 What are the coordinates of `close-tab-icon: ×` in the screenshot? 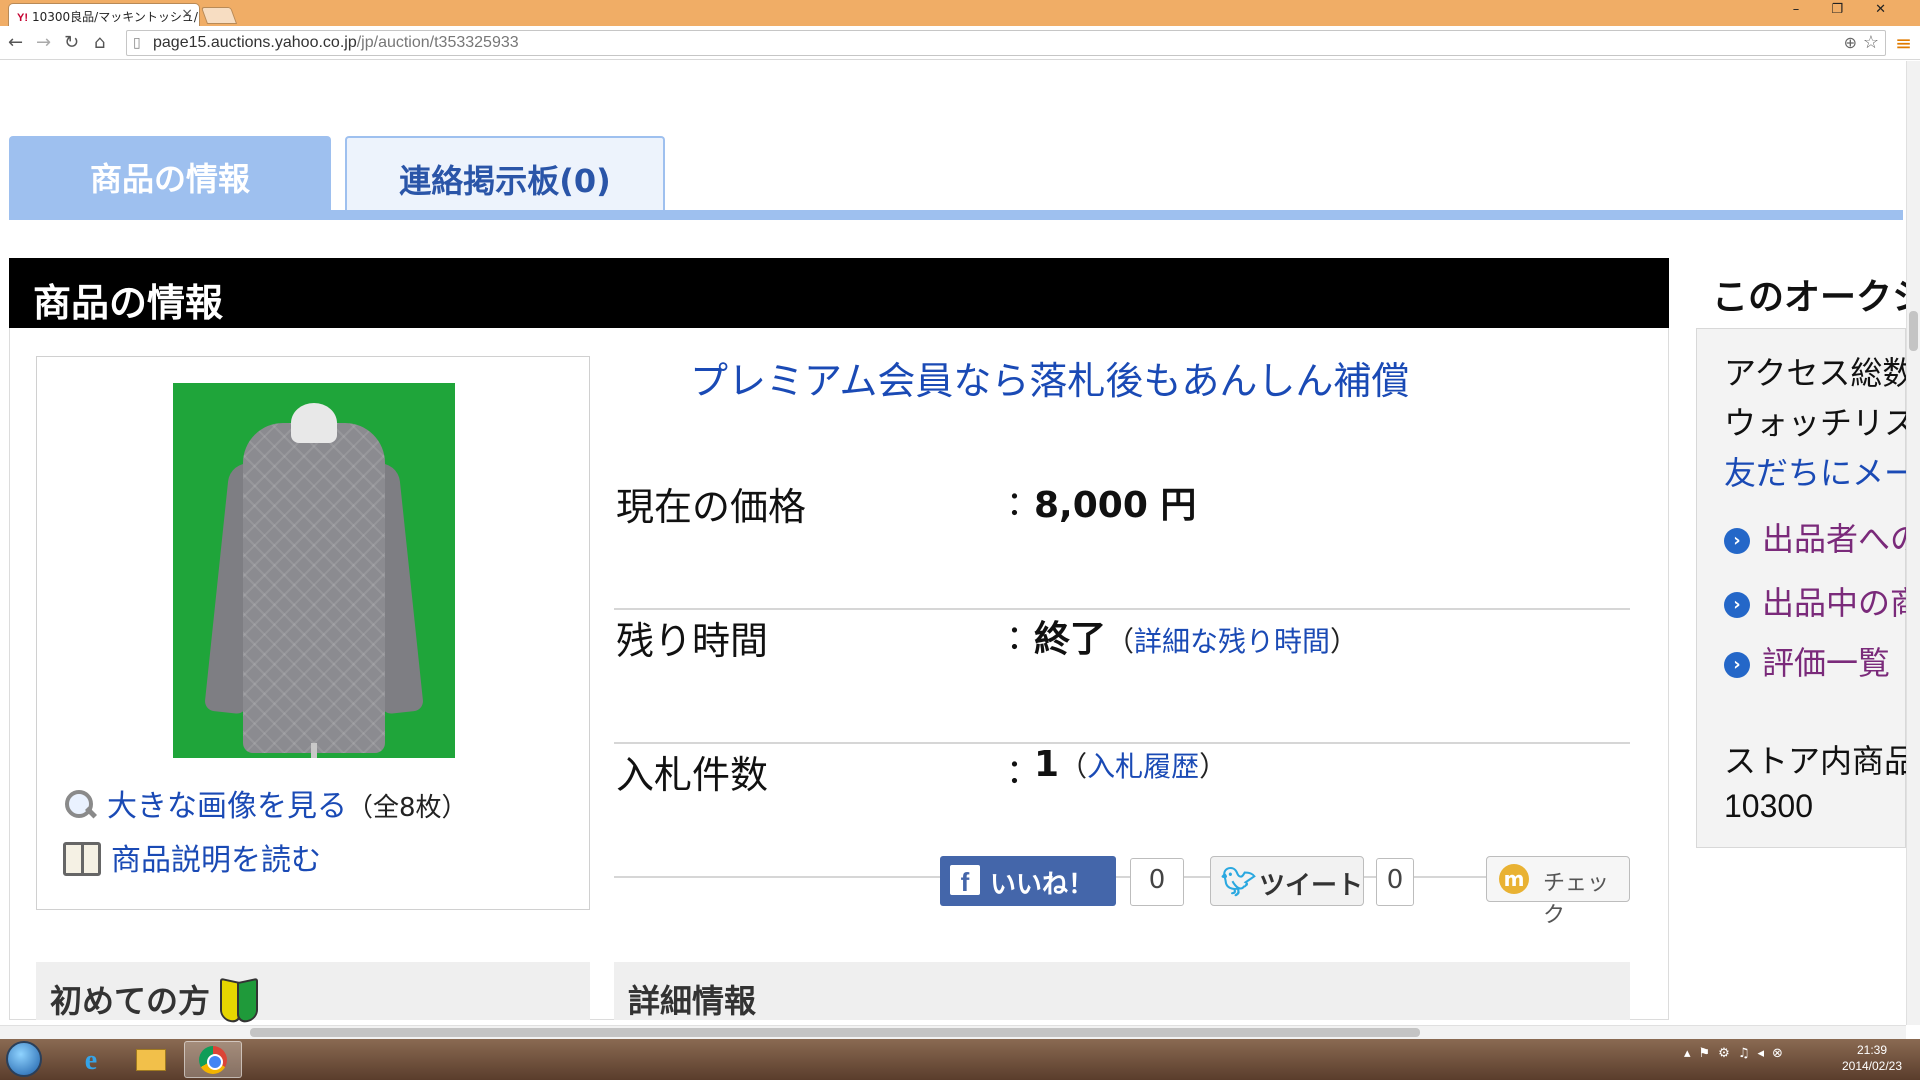 It's located at (187, 14).